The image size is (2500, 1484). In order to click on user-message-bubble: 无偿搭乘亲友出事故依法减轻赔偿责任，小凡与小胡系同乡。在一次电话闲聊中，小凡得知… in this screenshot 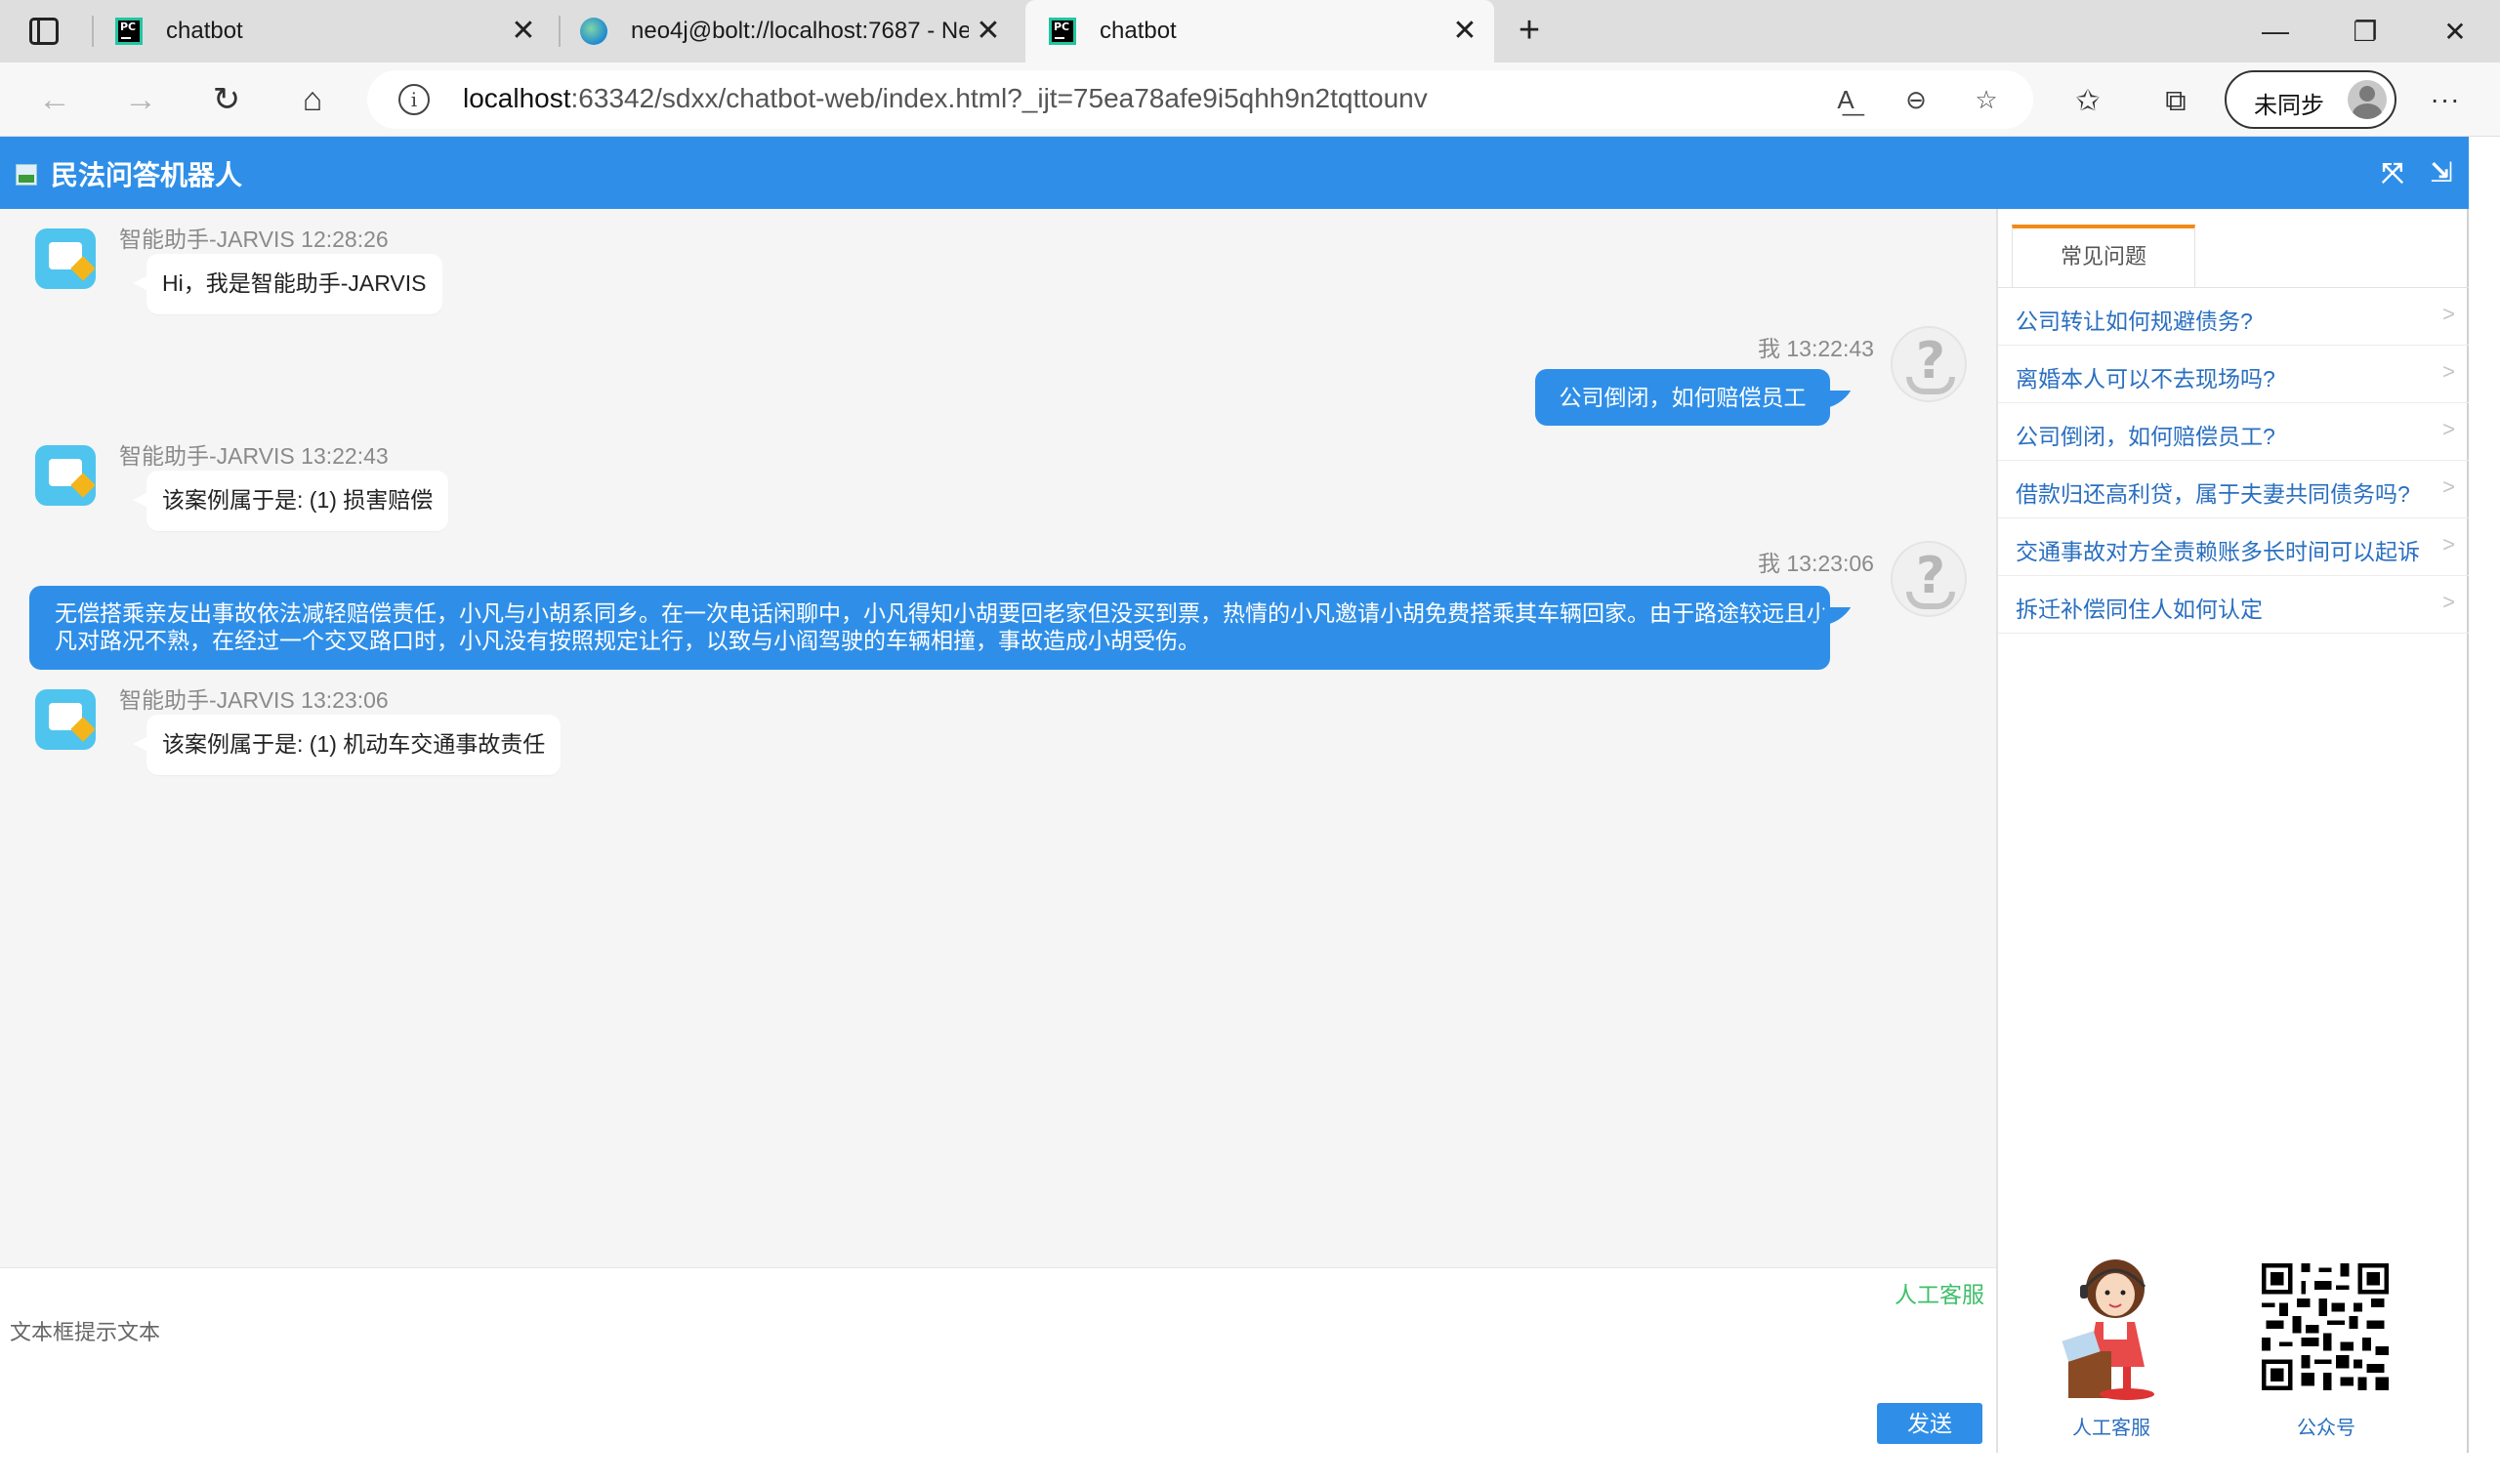, I will do `click(929, 628)`.